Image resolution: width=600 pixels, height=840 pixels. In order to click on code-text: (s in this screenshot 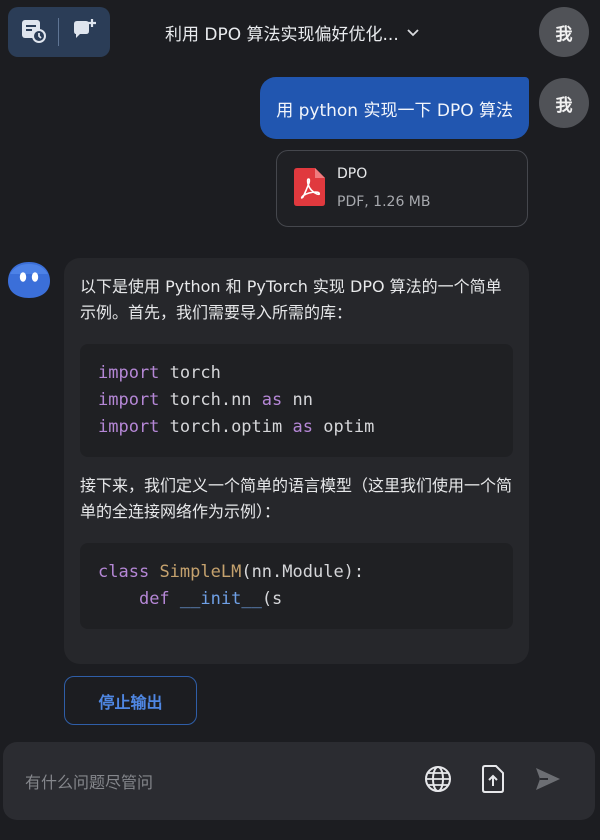, I will do `click(272, 599)`.